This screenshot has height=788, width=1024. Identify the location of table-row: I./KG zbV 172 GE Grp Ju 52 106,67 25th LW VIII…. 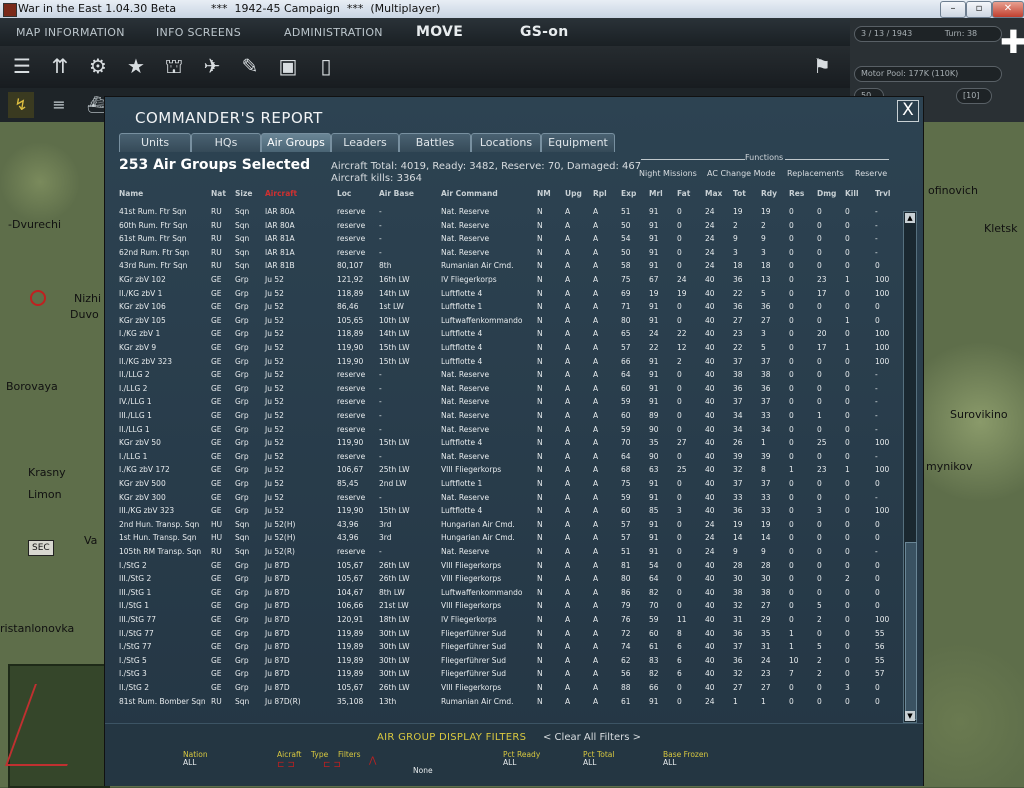
(504, 470).